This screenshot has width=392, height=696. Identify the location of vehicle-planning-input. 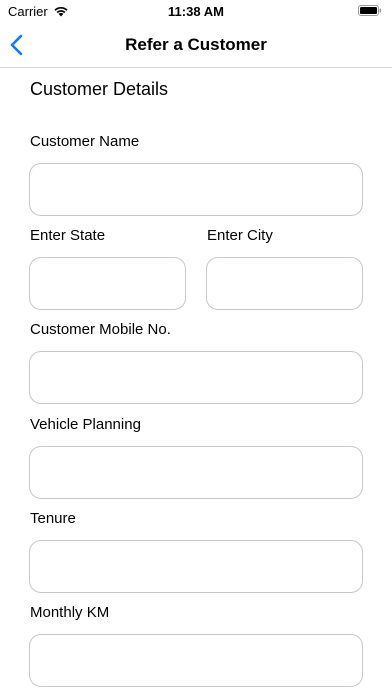
(196, 472).